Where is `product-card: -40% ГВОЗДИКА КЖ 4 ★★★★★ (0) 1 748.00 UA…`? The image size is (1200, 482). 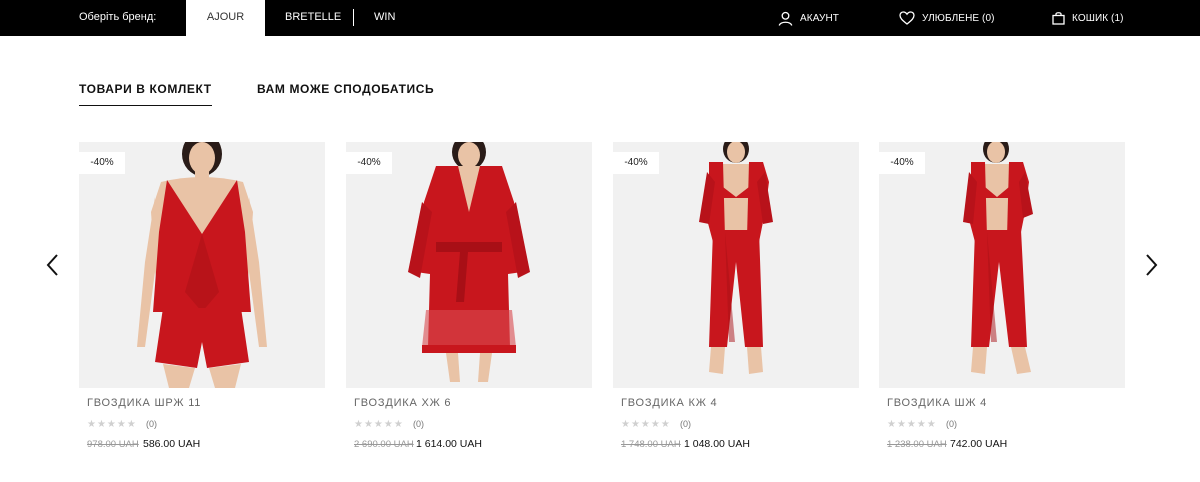
product-card: -40% ГВОЗДИКА КЖ 4 ★★★★★ (0) 1 748.00 UA… is located at coordinates (736, 299).